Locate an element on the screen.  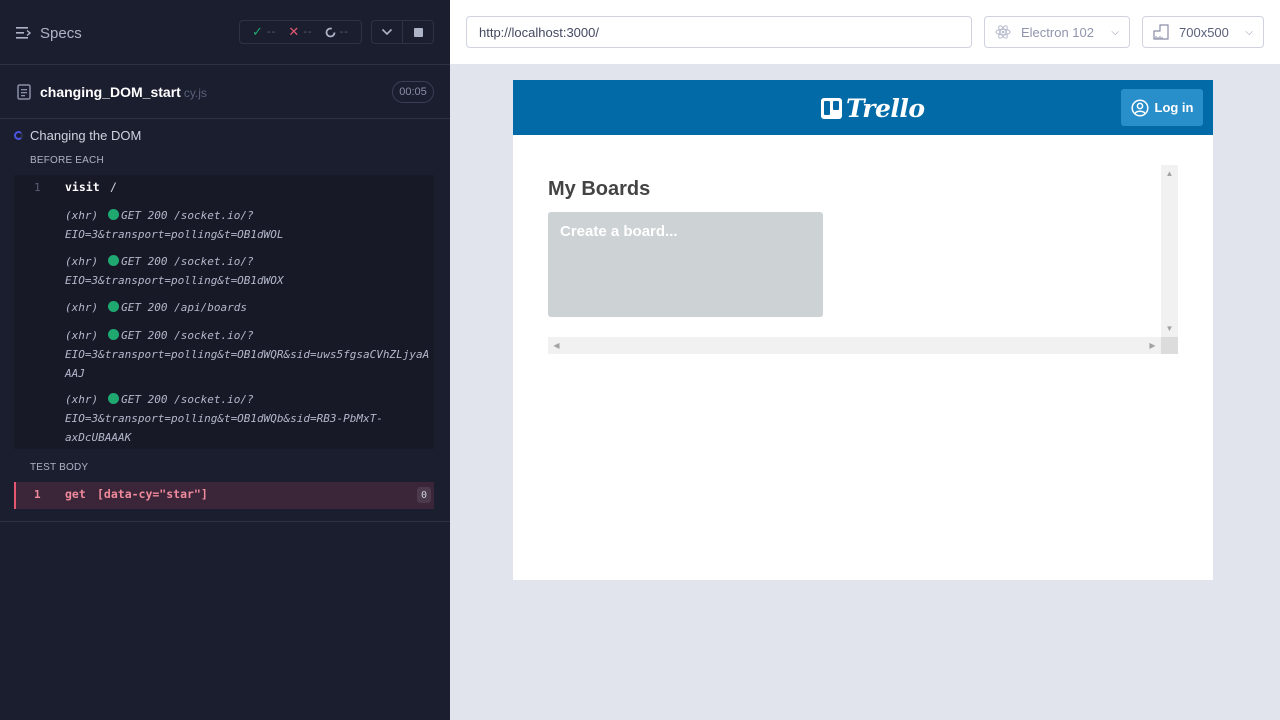
stop-button is located at coordinates (417, 32).